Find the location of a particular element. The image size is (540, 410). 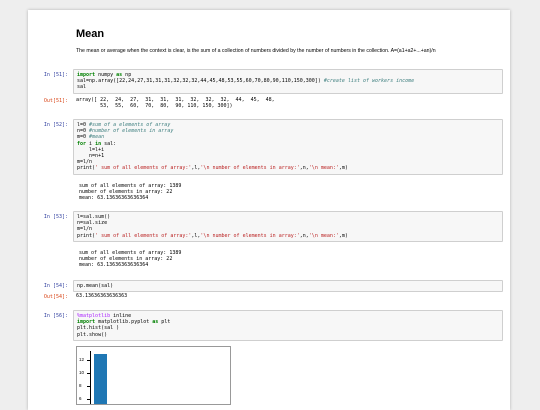

code-text: numpy is located at coordinates (106, 75).